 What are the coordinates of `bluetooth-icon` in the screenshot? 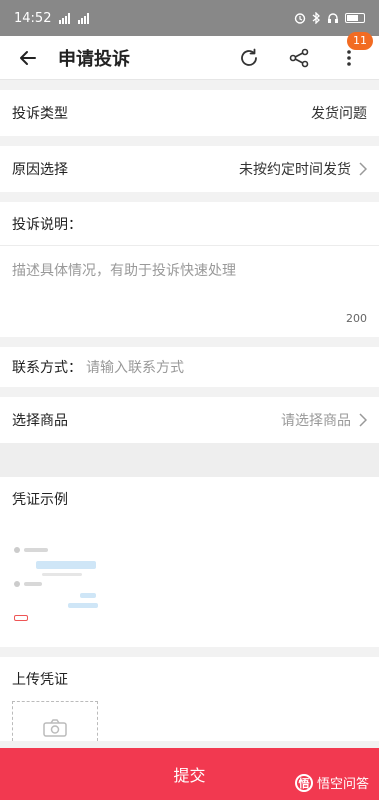 It's located at (316, 18).